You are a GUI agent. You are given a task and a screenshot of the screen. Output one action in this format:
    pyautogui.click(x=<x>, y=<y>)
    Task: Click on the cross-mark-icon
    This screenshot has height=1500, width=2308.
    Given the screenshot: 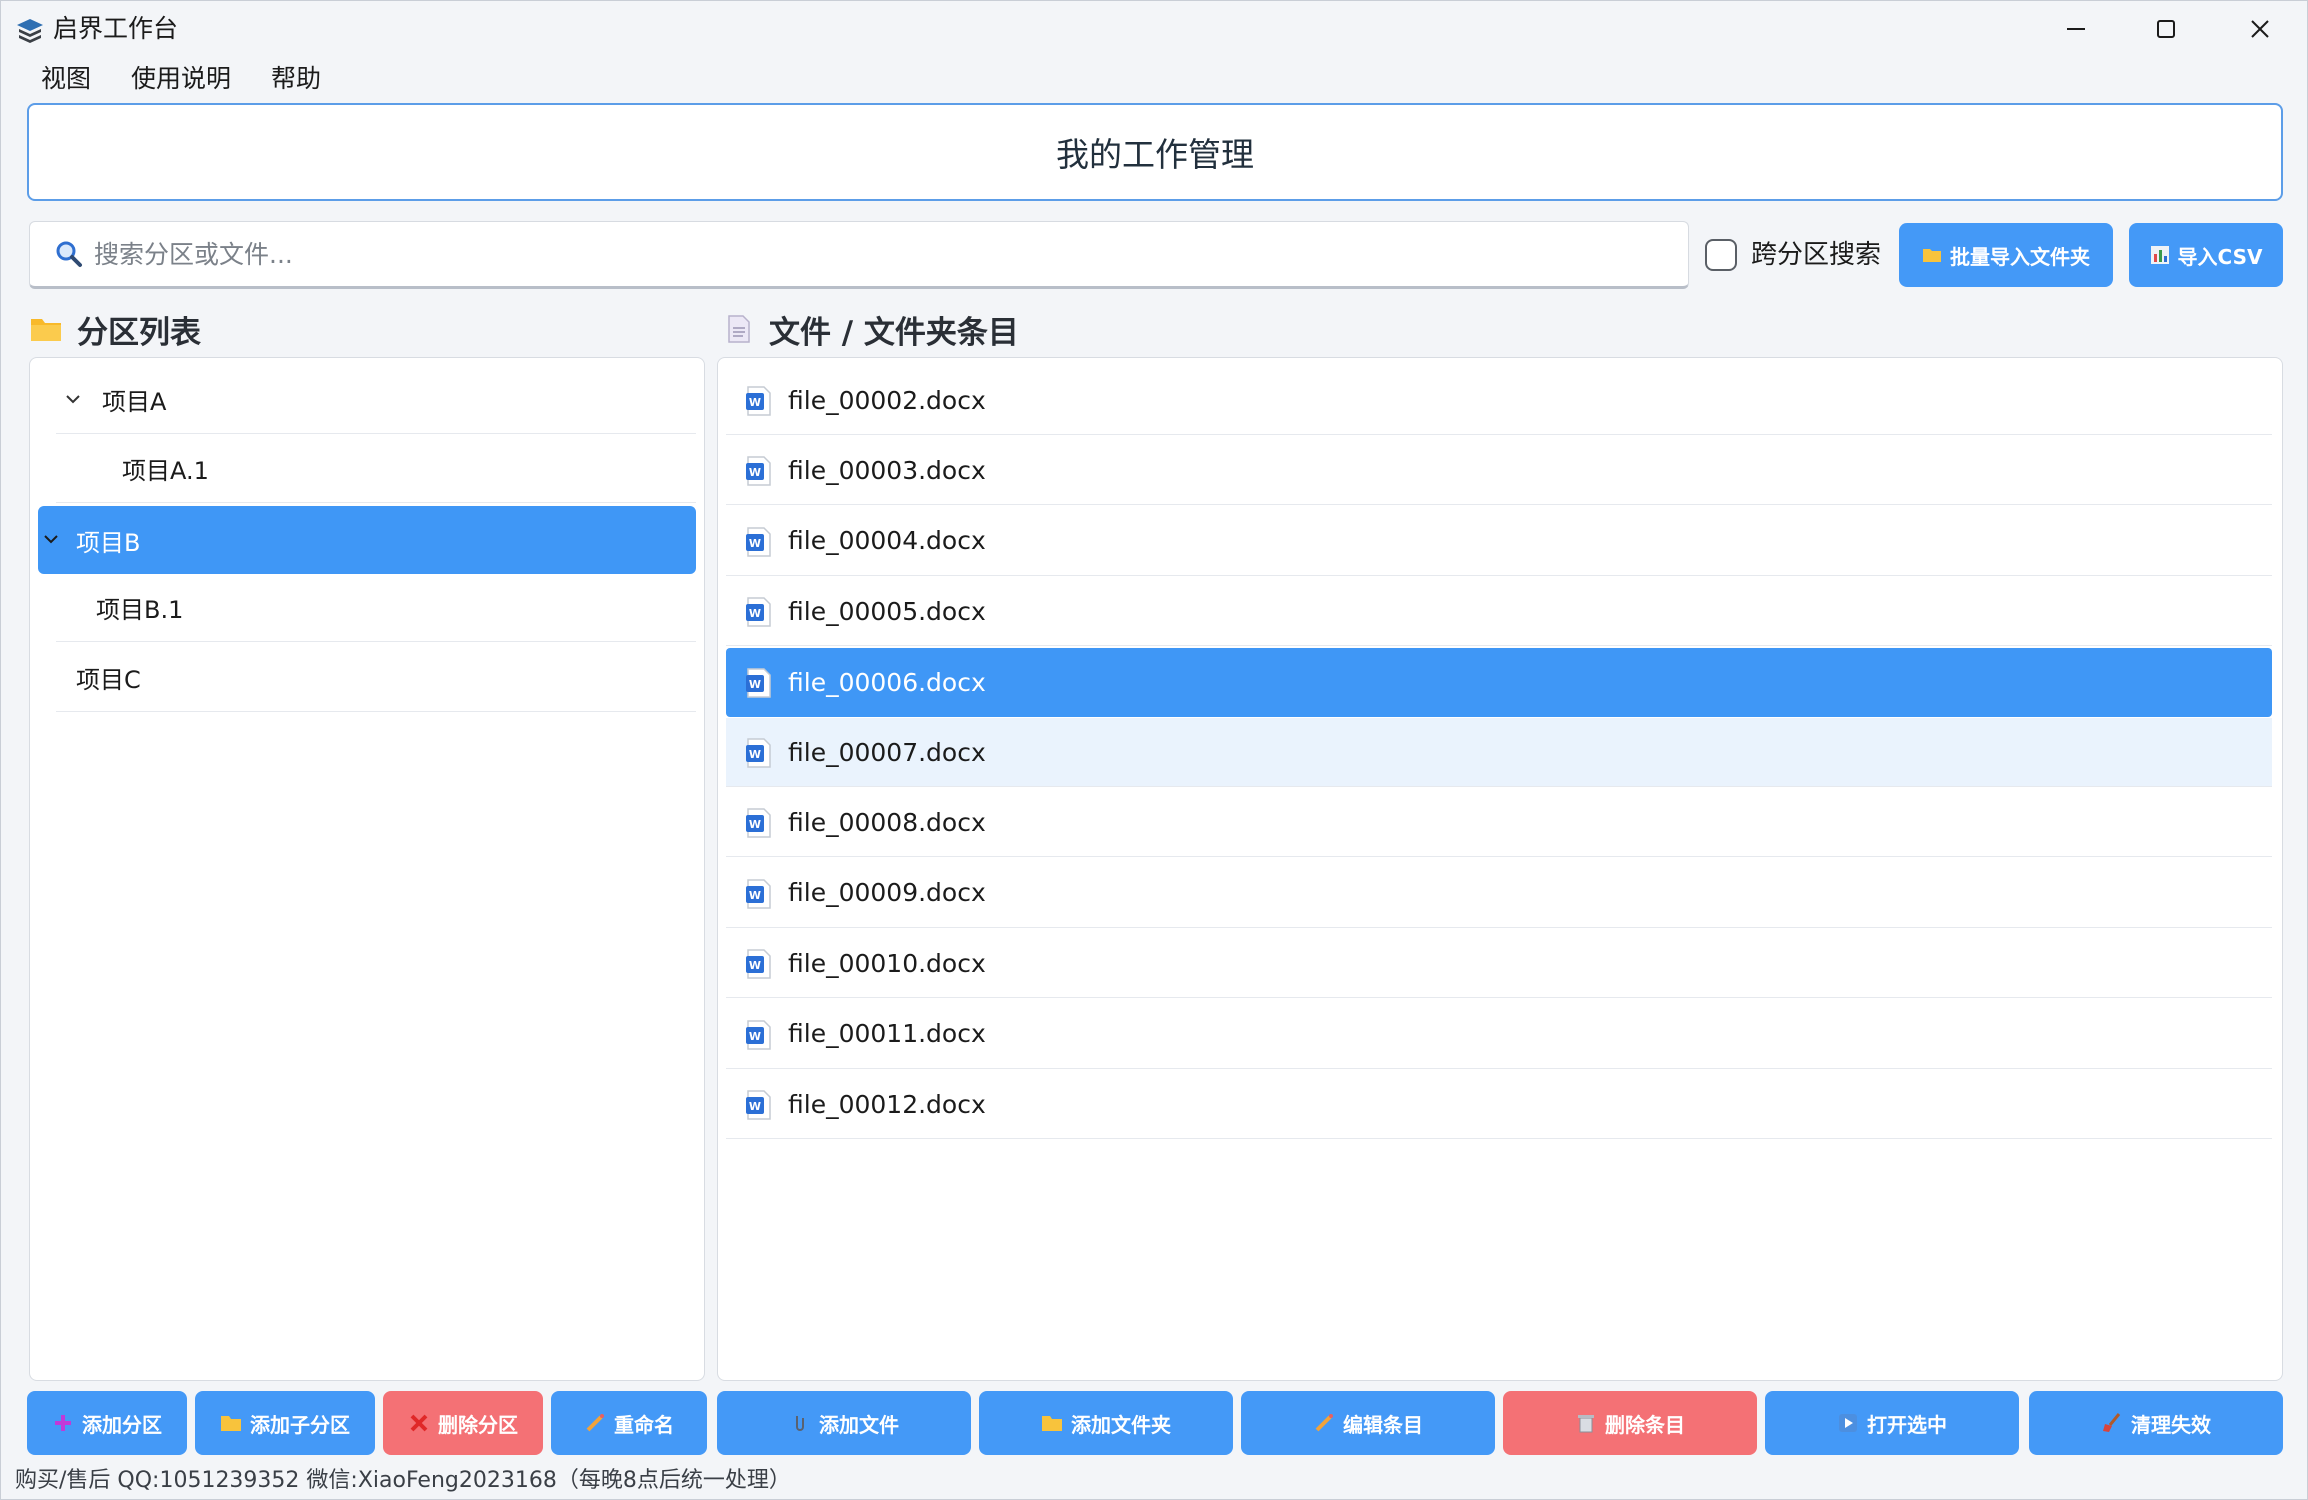 What is the action you would take?
    pyautogui.click(x=419, y=1423)
    